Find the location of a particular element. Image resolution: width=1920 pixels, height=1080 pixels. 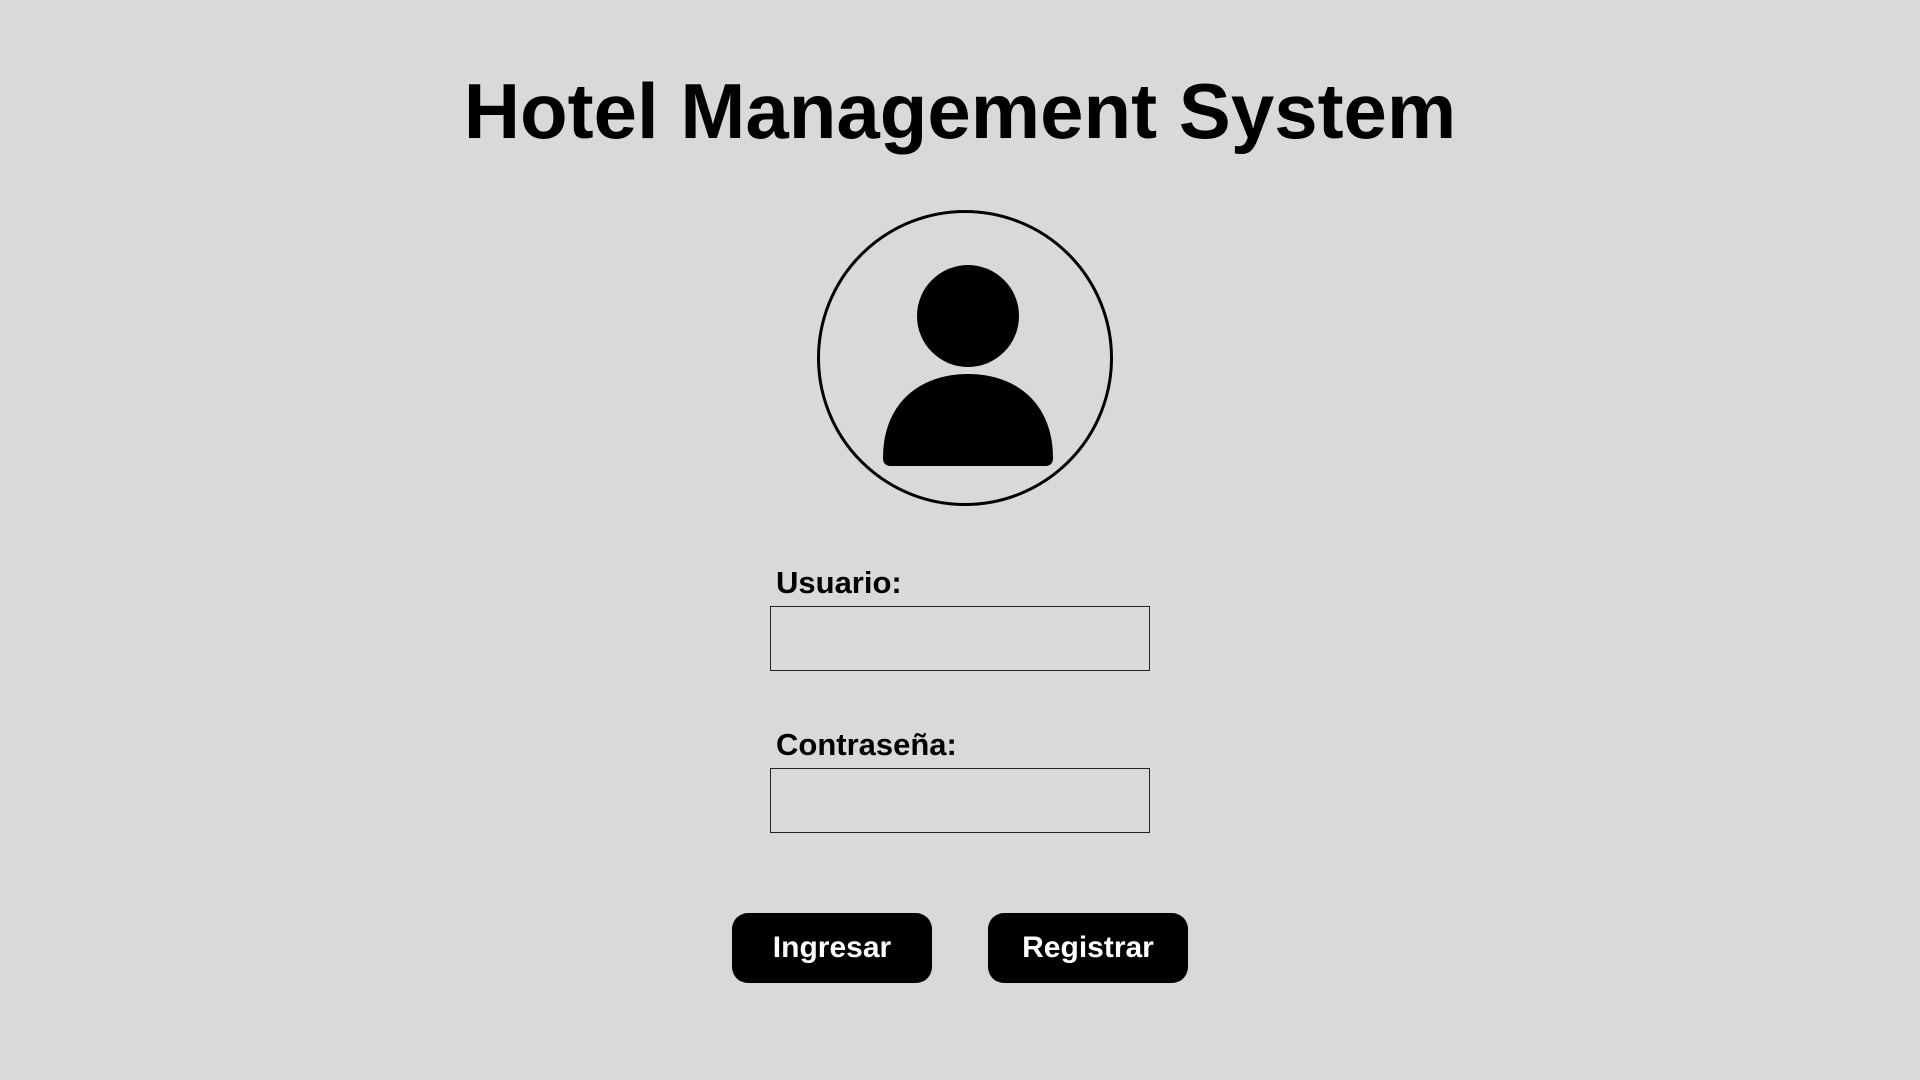

username-input is located at coordinates (960, 638).